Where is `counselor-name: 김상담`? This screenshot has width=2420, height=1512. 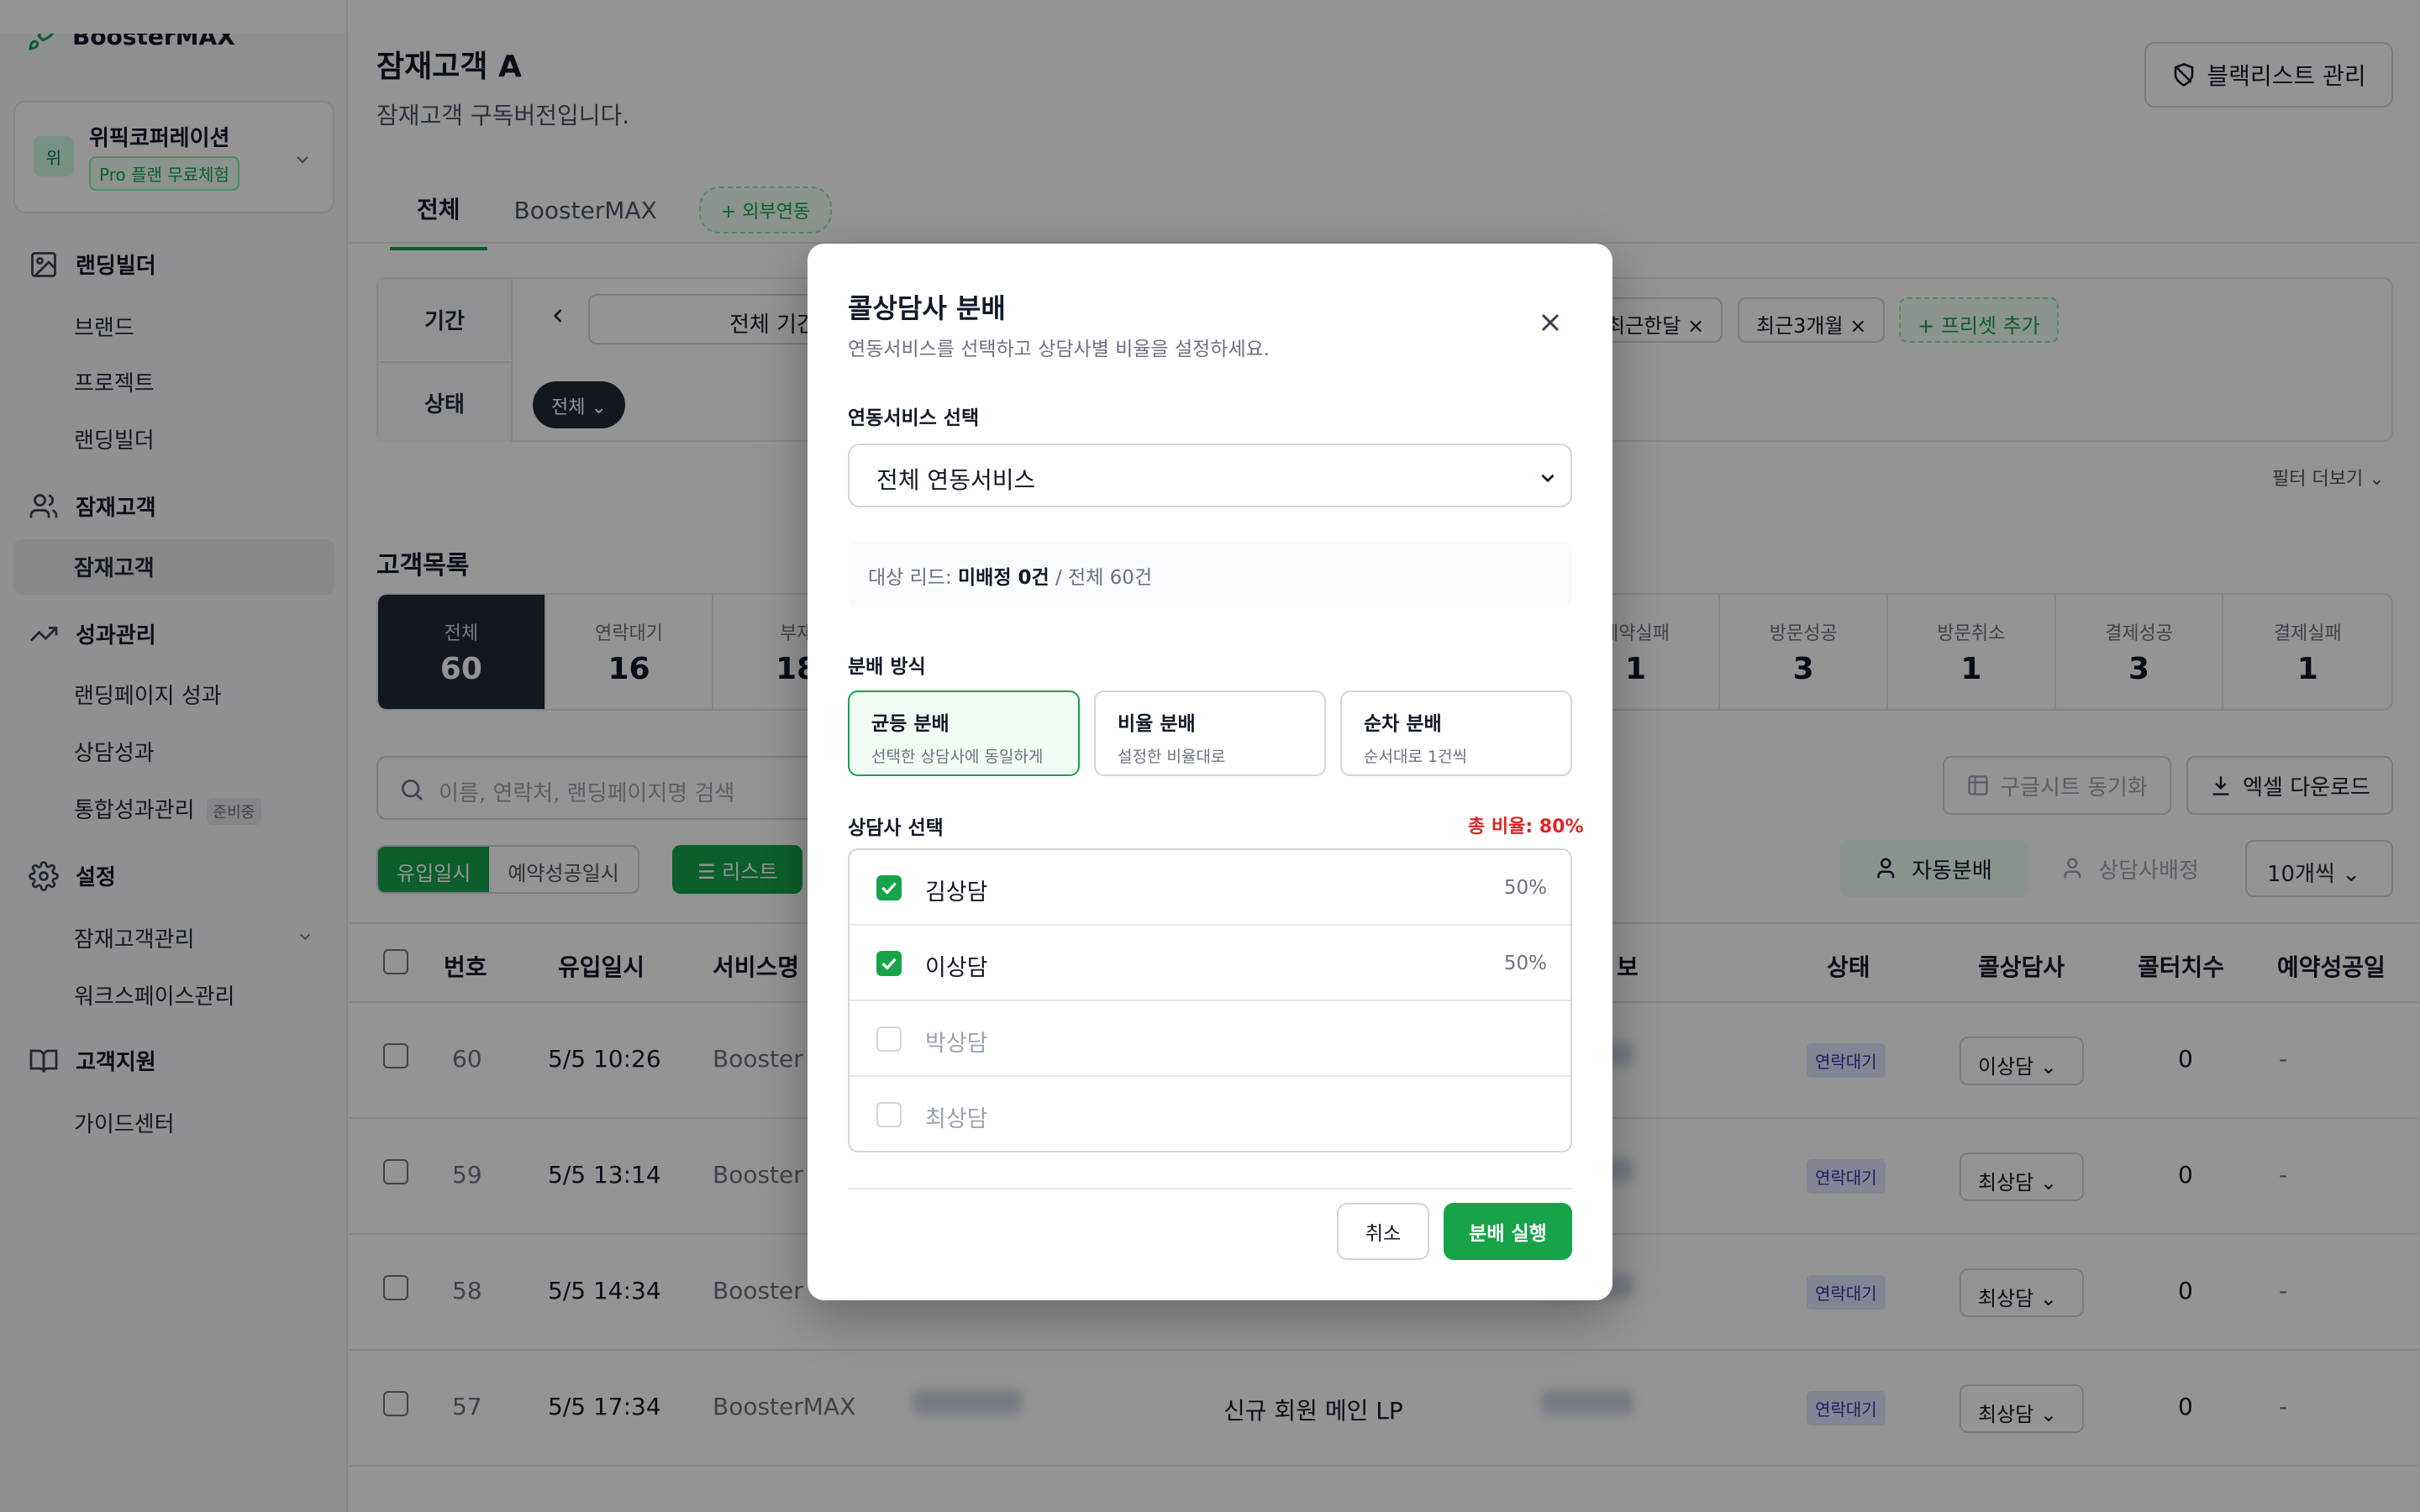 counselor-name: 김상담 is located at coordinates (957, 892).